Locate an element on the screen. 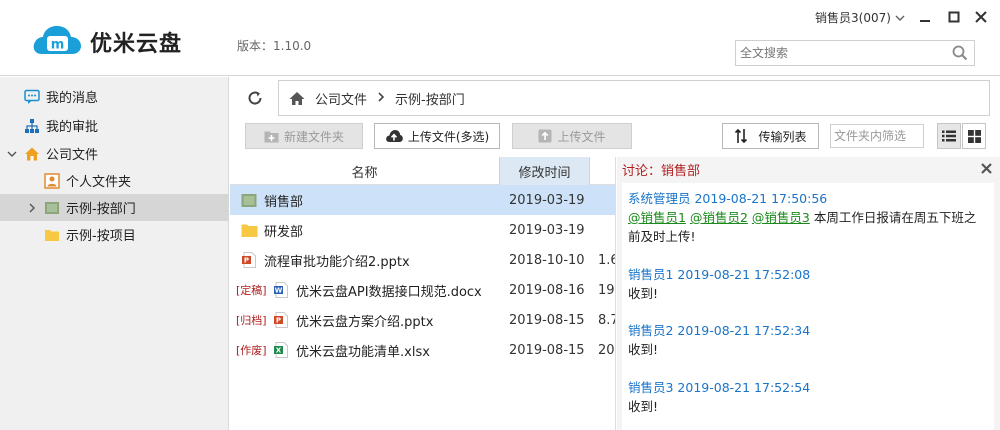 This screenshot has height=430, width=1000. folder-filter is located at coordinates (877, 136).